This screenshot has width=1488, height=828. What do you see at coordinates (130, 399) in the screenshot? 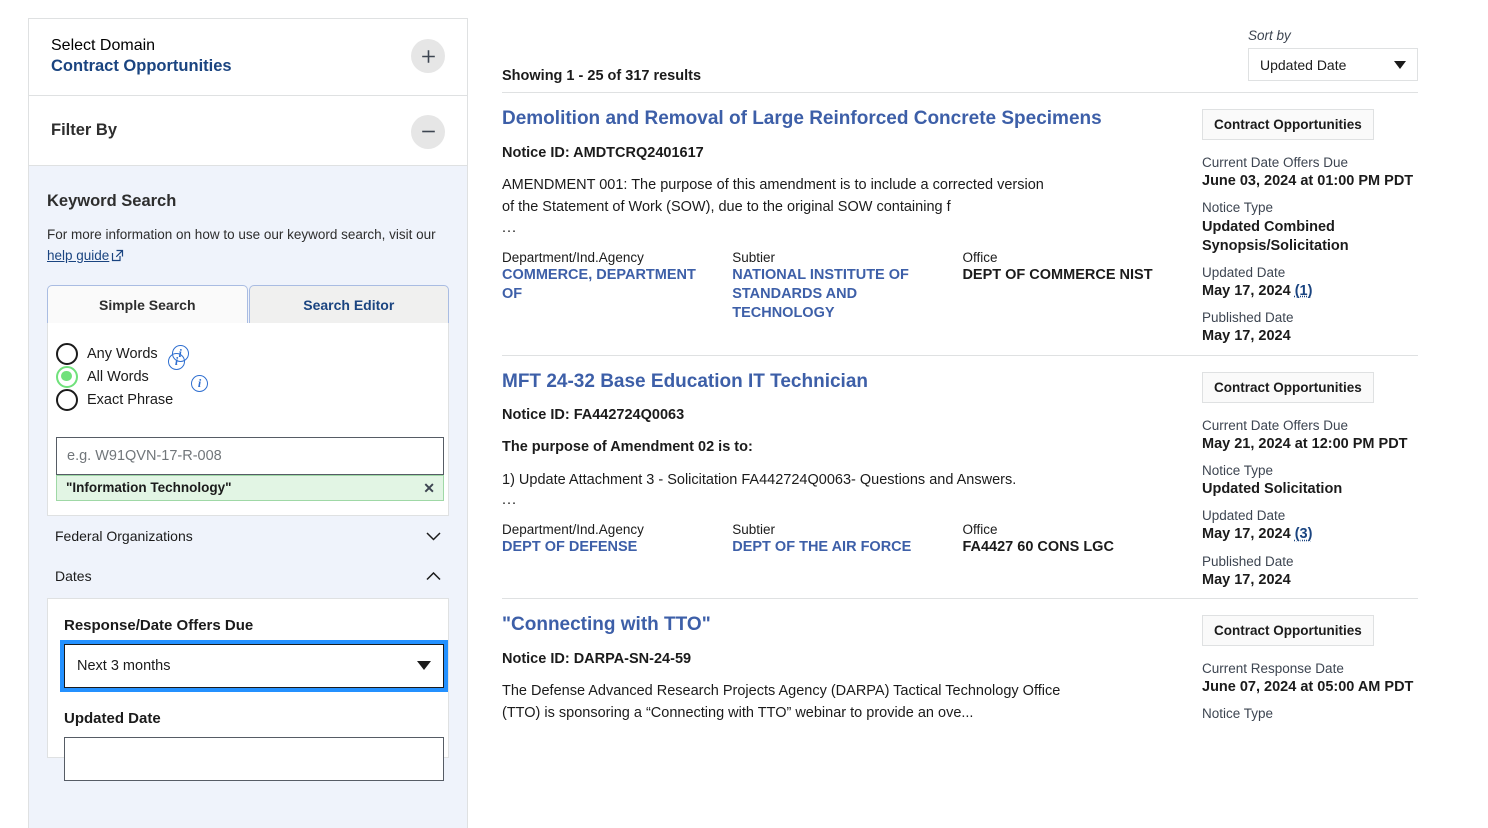
I see `radio-label-exact-phrase: Exact Phrase` at bounding box center [130, 399].